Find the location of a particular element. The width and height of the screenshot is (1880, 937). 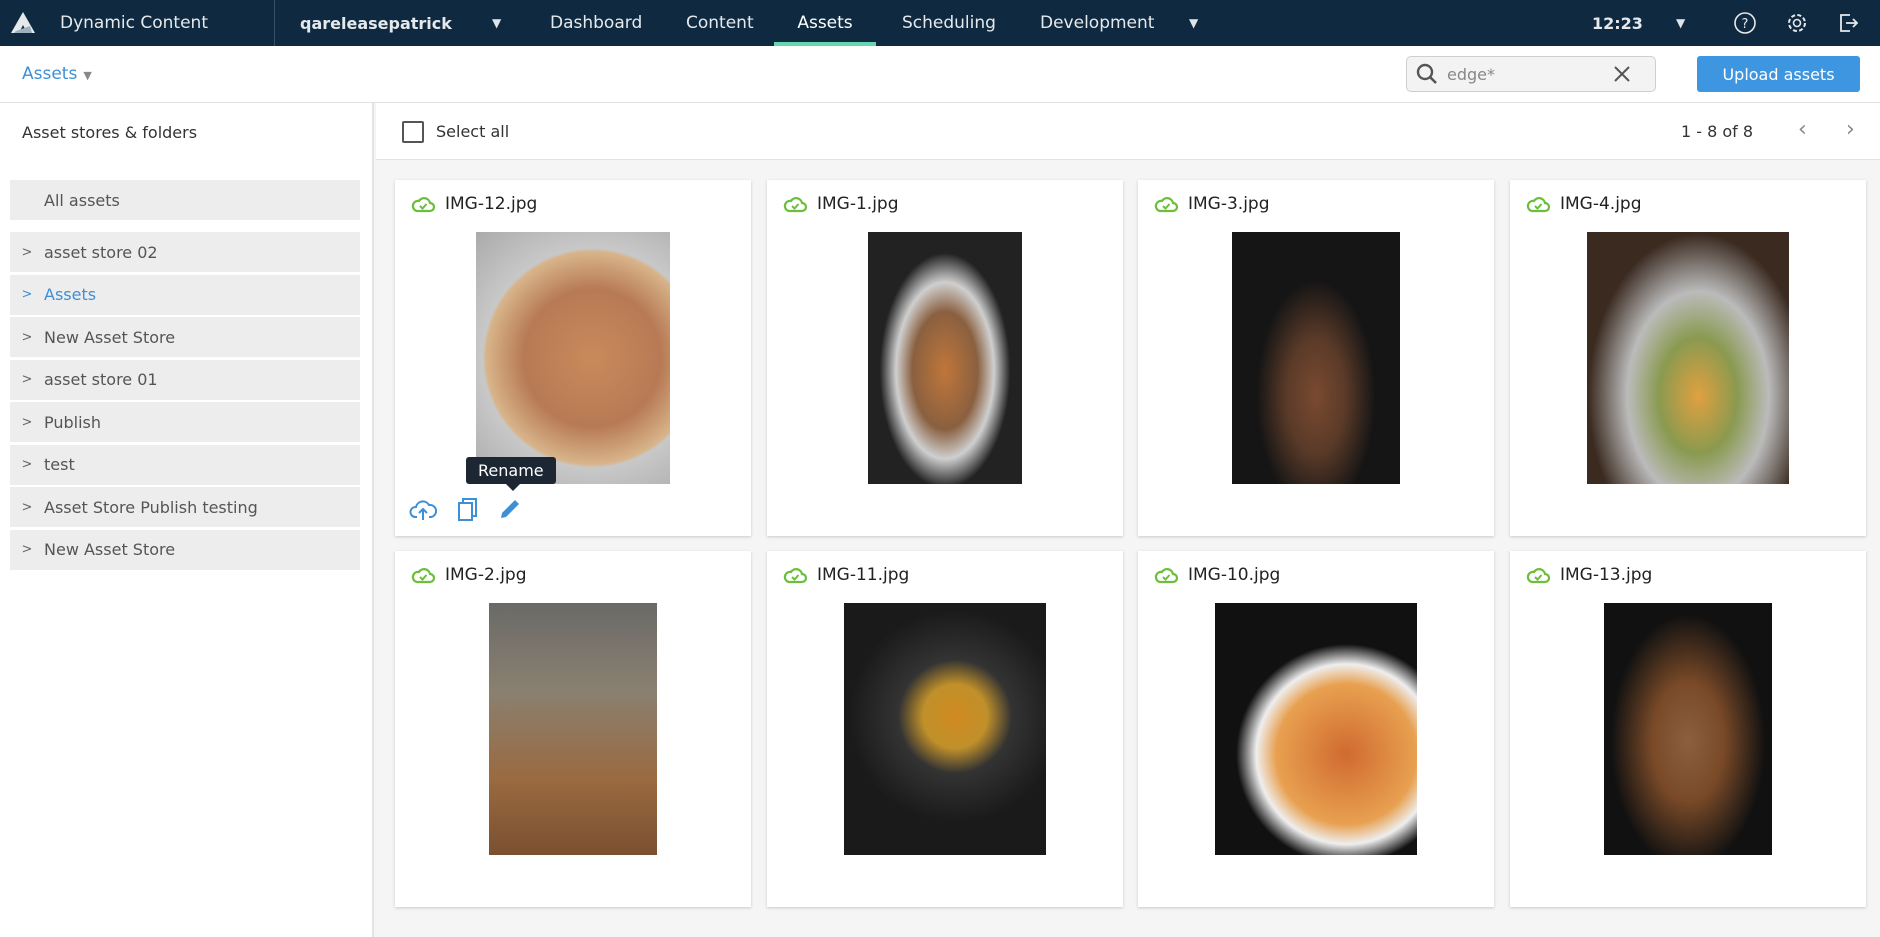

sidebar-item-label: Assets is located at coordinates (70, 294).